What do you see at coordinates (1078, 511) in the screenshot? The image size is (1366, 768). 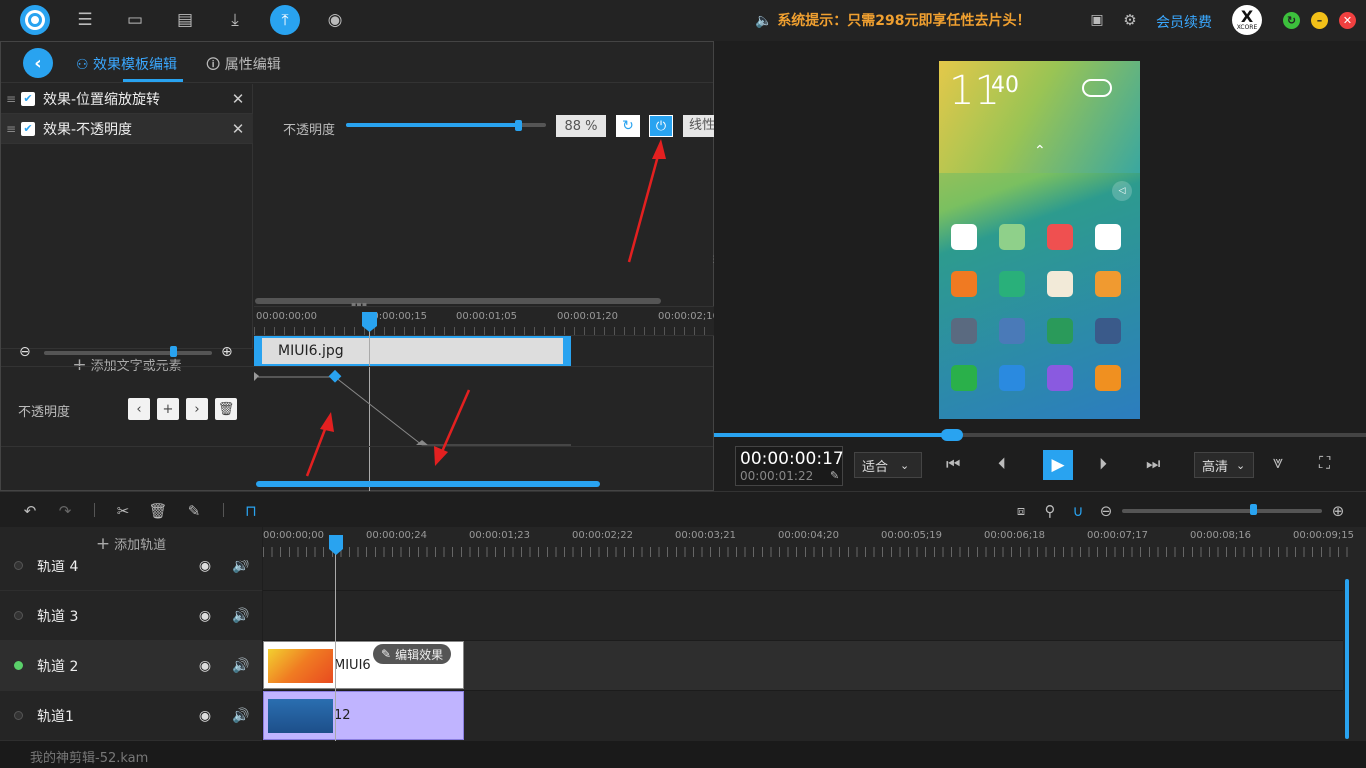 I see `magnet-icon: ∪` at bounding box center [1078, 511].